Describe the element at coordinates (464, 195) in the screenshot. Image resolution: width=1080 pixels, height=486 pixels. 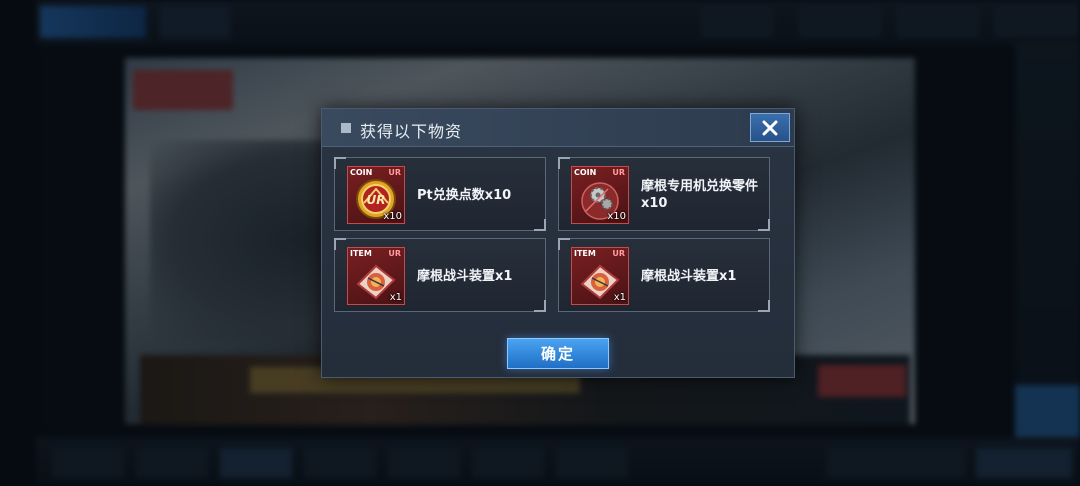
I see `reward-item-name: Pt兑换点数x10` at that location.